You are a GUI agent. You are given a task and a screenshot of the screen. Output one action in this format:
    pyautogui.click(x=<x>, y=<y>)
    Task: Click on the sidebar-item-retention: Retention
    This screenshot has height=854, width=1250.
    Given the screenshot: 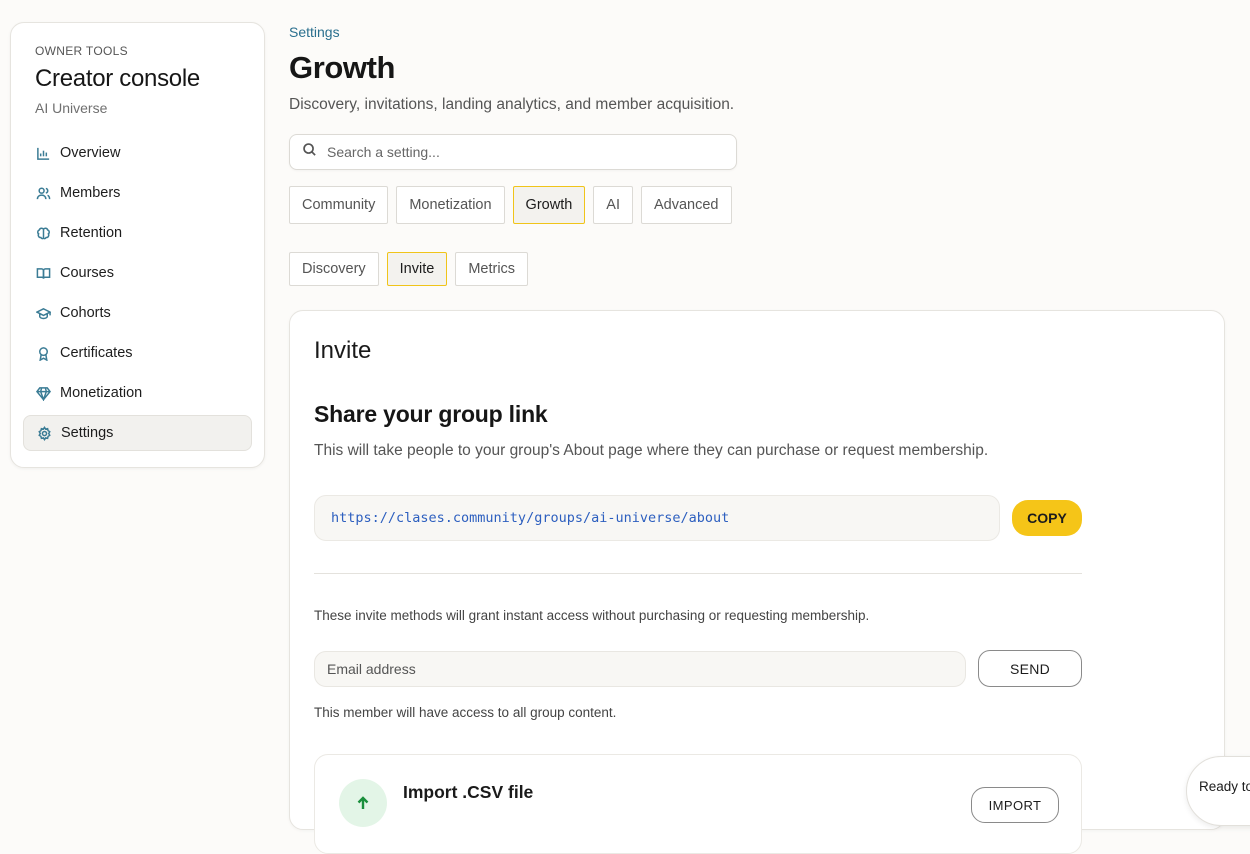 What is the action you would take?
    pyautogui.click(x=137, y=233)
    